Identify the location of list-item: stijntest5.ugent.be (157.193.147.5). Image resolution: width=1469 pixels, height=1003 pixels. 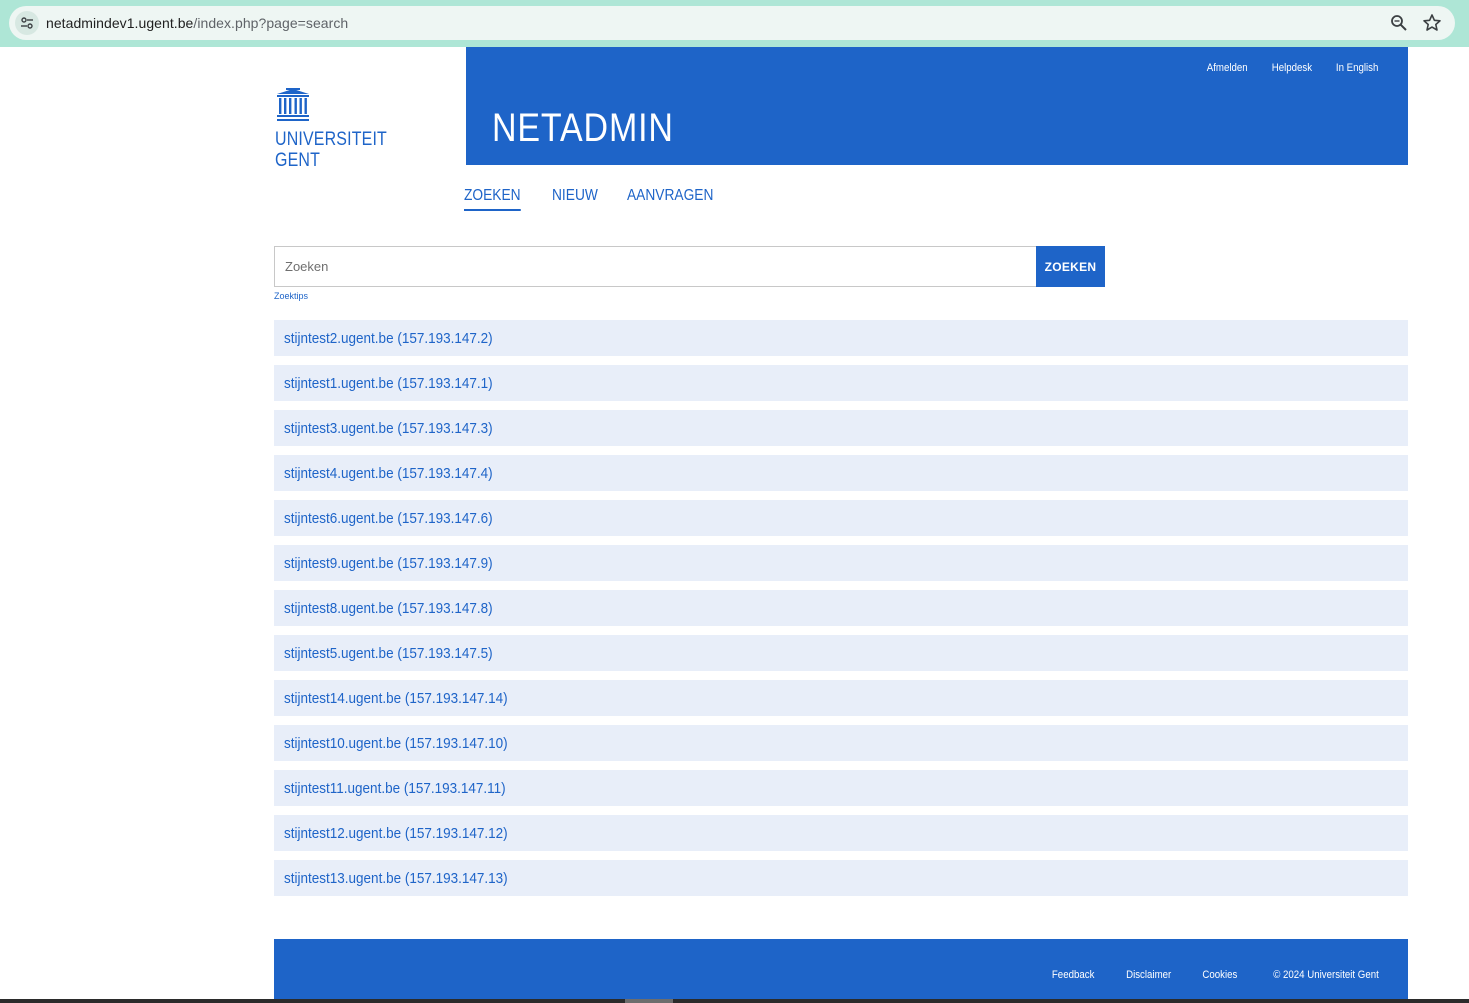
(841, 653).